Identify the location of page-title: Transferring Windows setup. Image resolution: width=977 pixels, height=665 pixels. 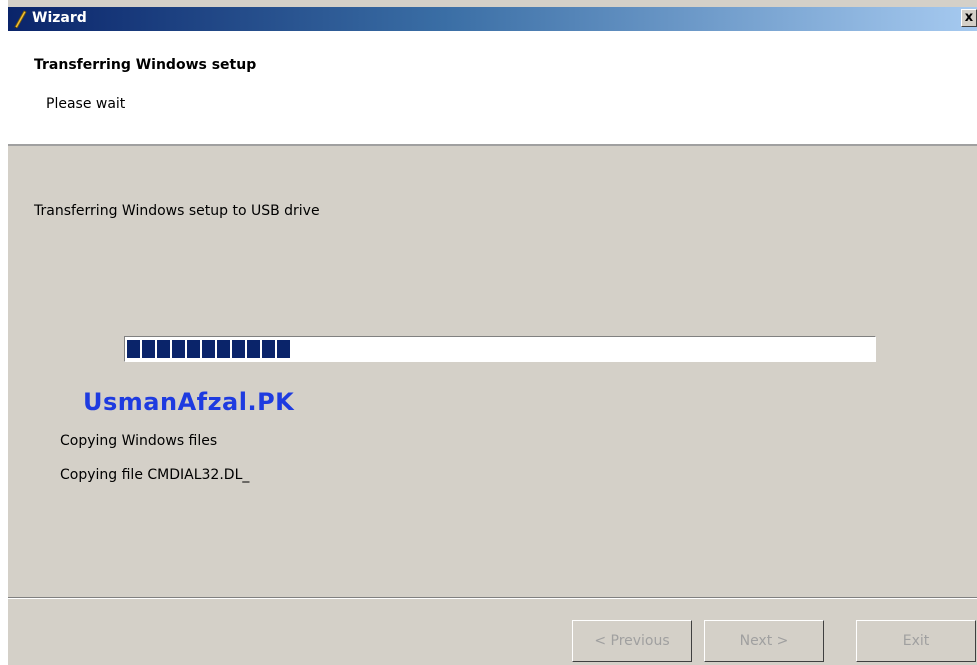
(145, 65).